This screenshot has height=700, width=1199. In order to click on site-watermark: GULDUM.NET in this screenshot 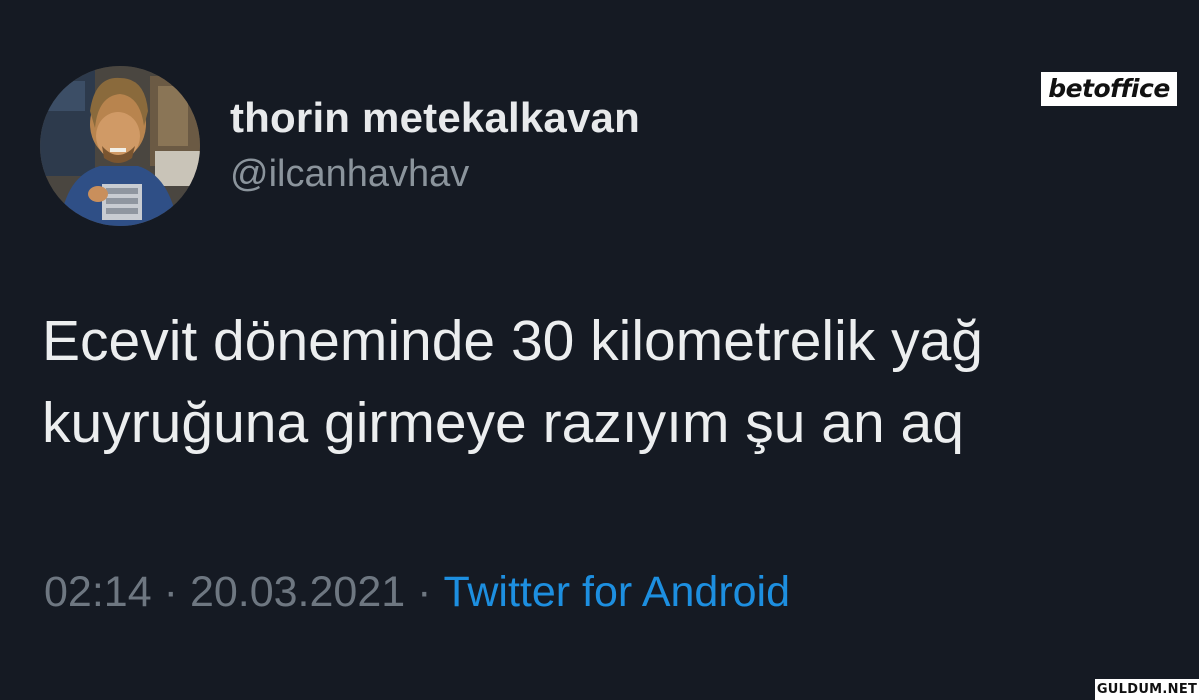, I will do `click(1147, 689)`.